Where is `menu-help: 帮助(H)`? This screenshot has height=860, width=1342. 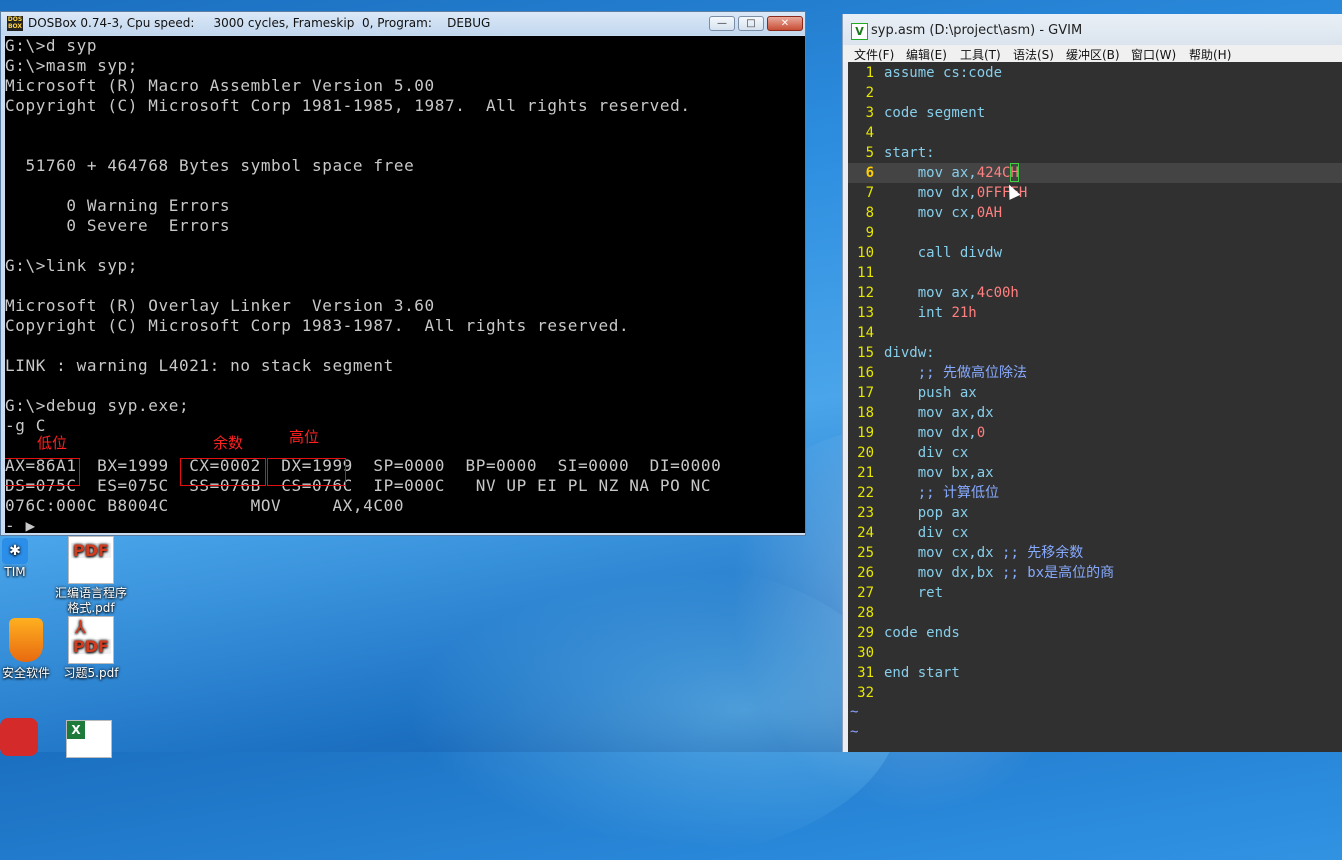
menu-help: 帮助(H) is located at coordinates (1210, 54).